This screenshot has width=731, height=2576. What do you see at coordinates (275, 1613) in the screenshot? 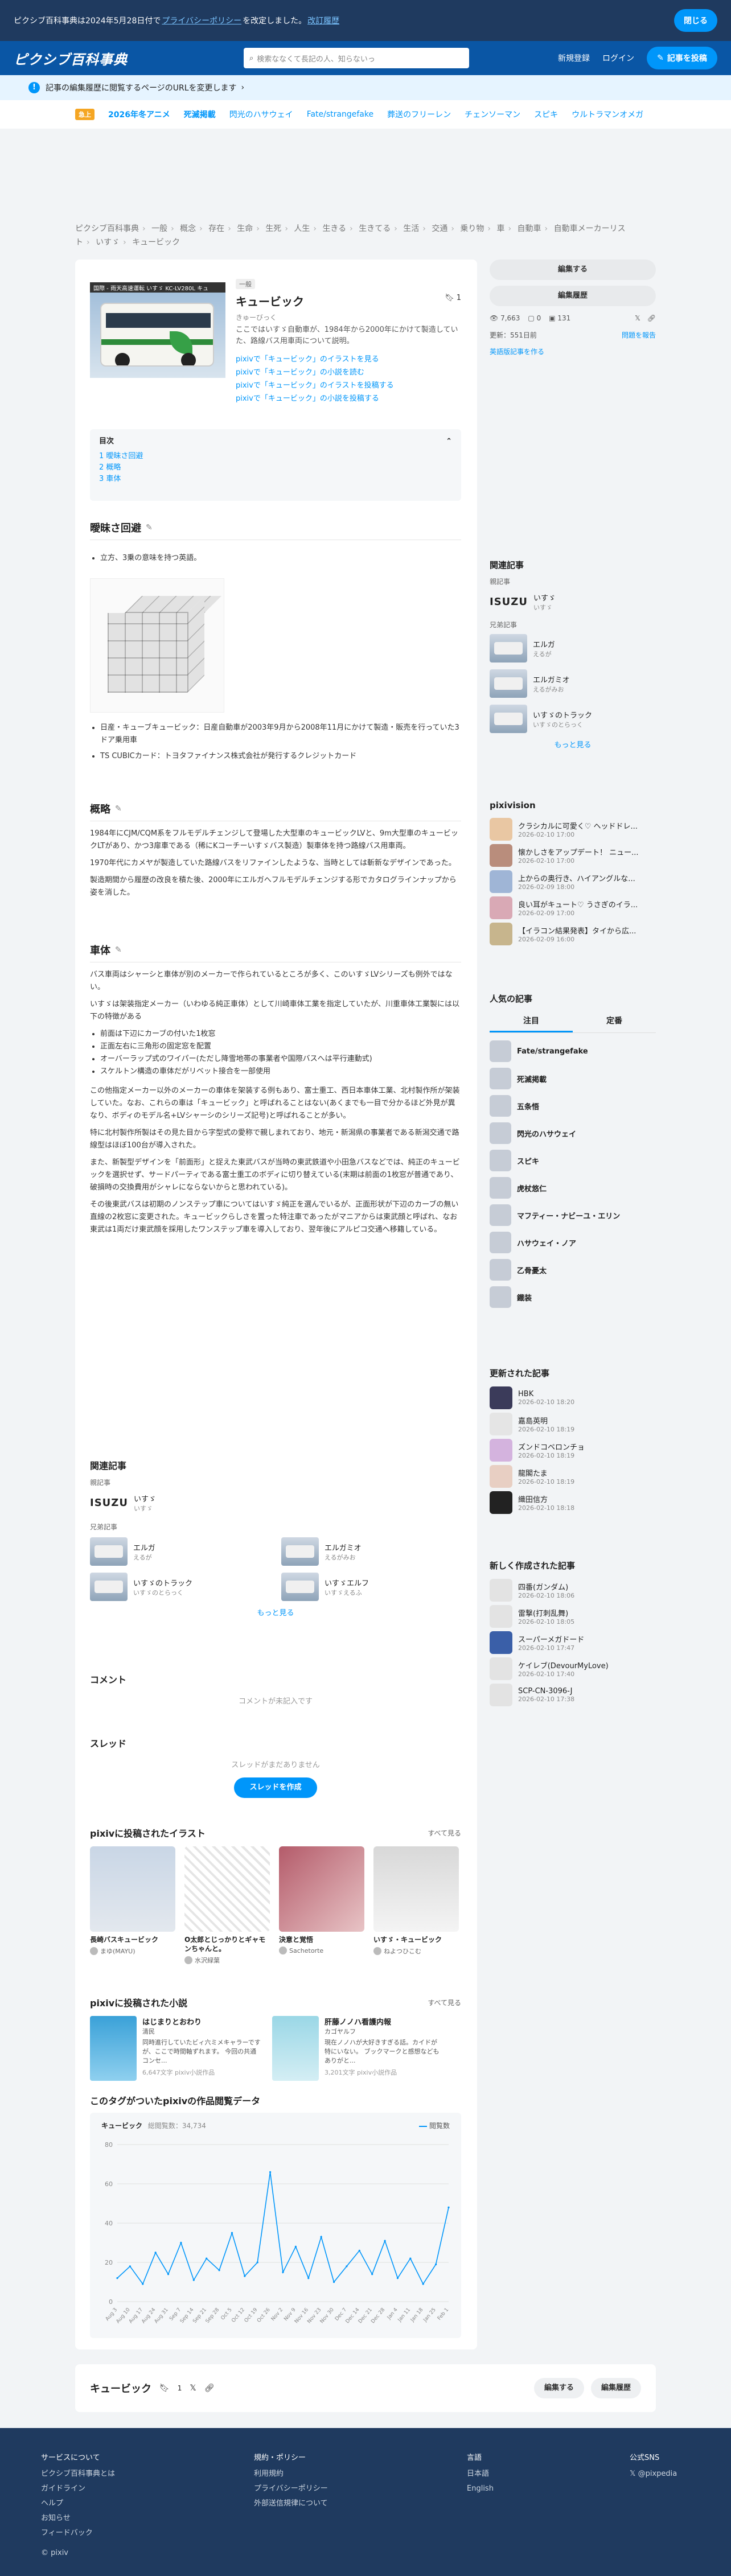
I see `more-related-link: もっと見る` at bounding box center [275, 1613].